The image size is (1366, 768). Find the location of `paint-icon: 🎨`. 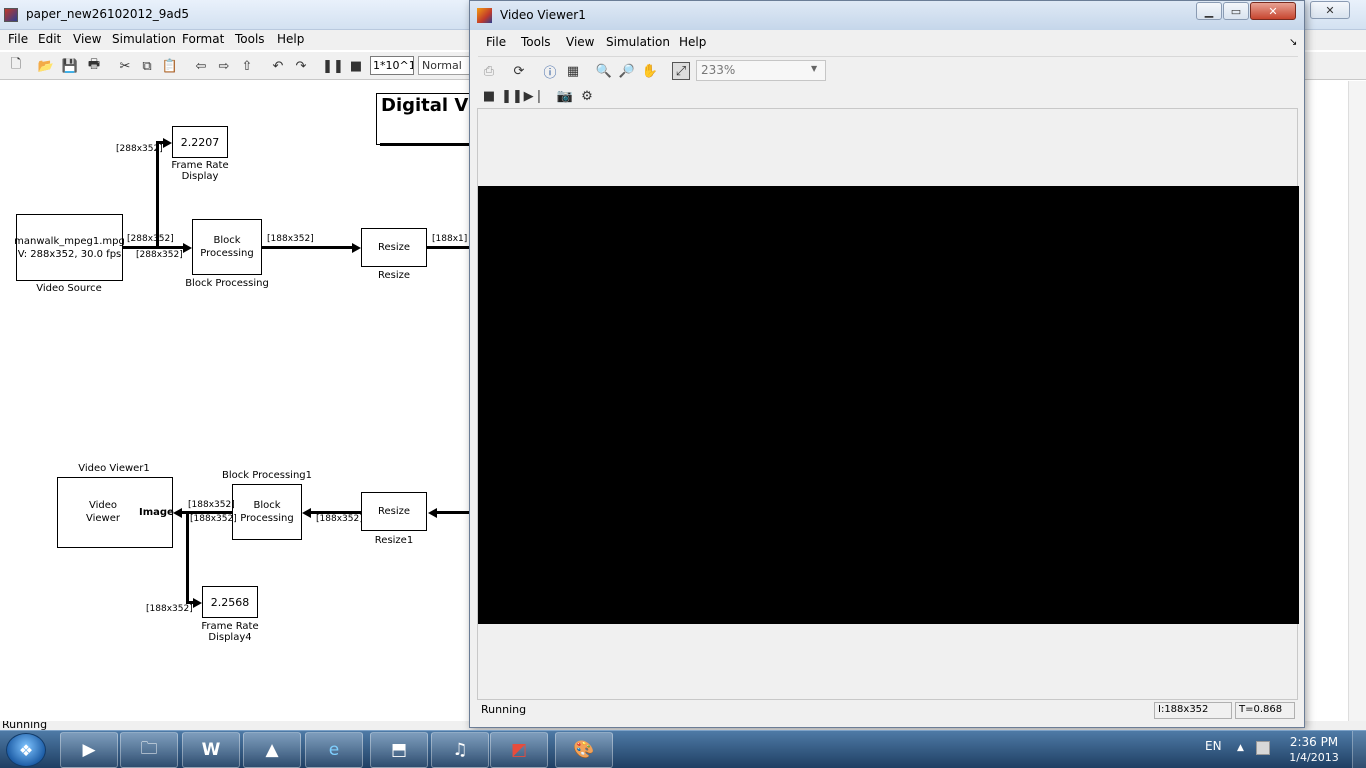

paint-icon: 🎨 is located at coordinates (584, 750).